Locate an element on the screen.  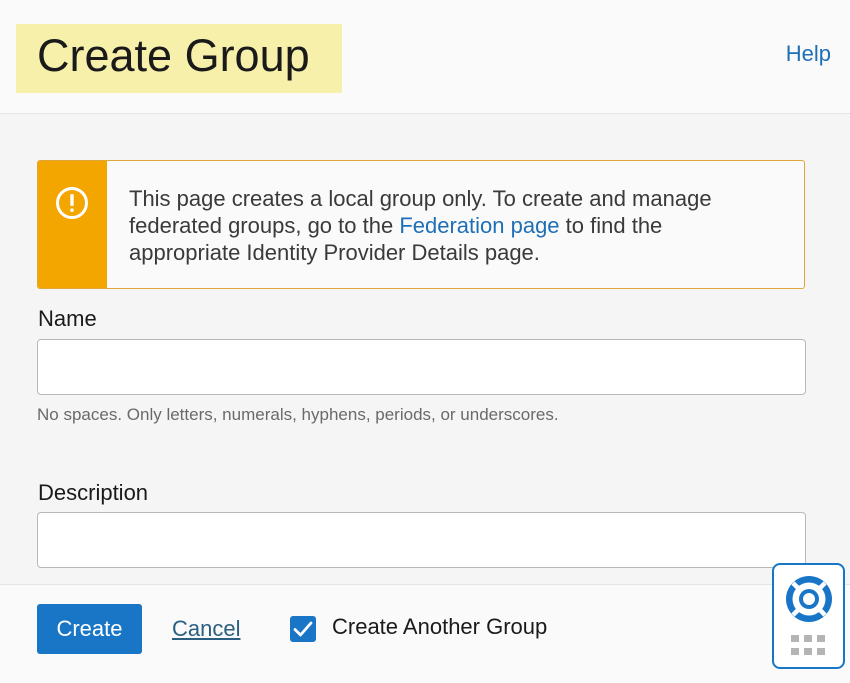
cancel-link: Cancel is located at coordinates (206, 629).